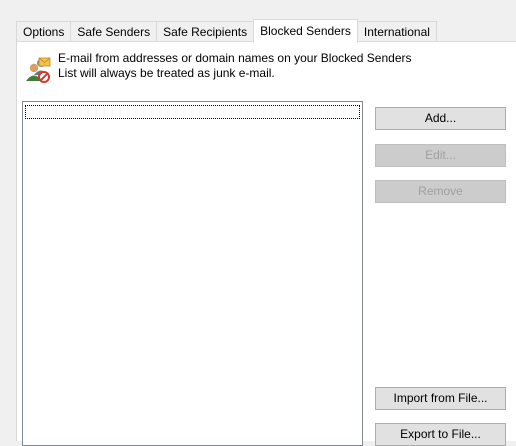 The image size is (516, 446). I want to click on tab-options: Options, so click(44, 31).